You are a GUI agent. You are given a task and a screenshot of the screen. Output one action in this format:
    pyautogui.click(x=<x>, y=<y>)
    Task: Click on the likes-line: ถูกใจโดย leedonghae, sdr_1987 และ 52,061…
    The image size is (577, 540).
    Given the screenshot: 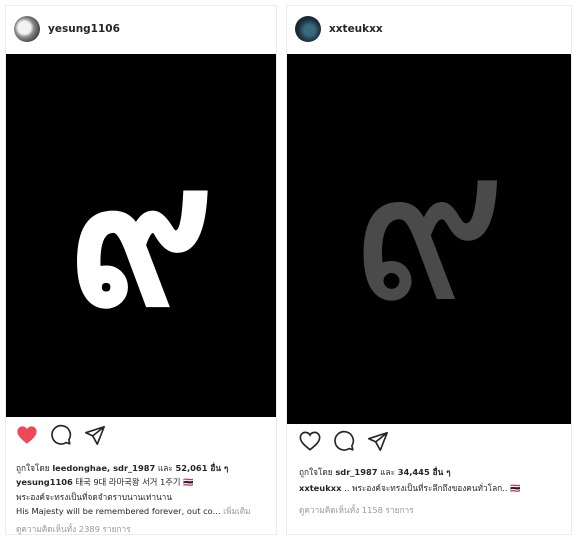 What is the action you would take?
    pyautogui.click(x=122, y=468)
    